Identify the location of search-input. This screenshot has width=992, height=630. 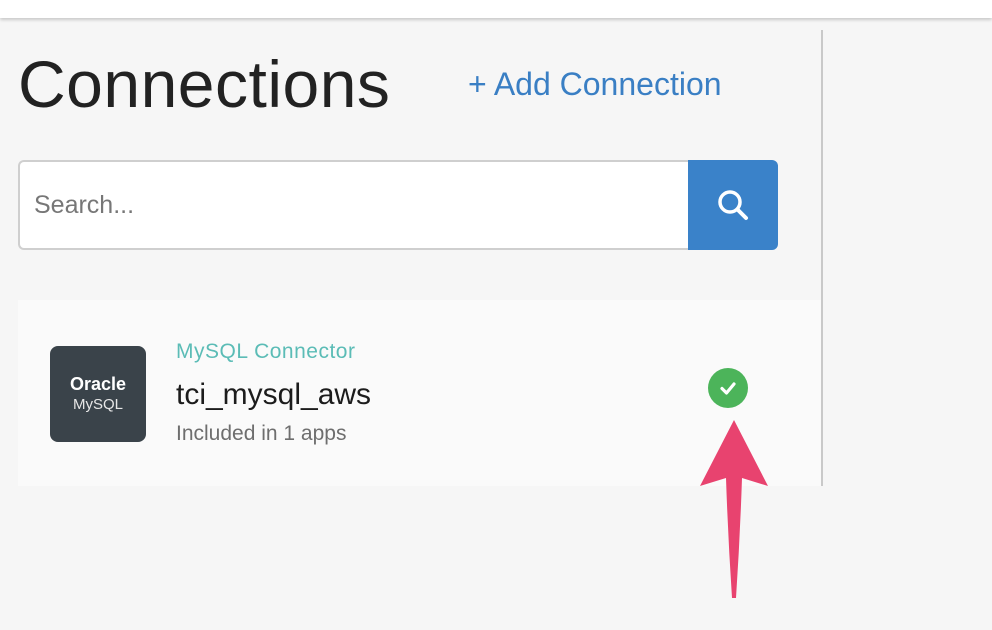
(353, 205).